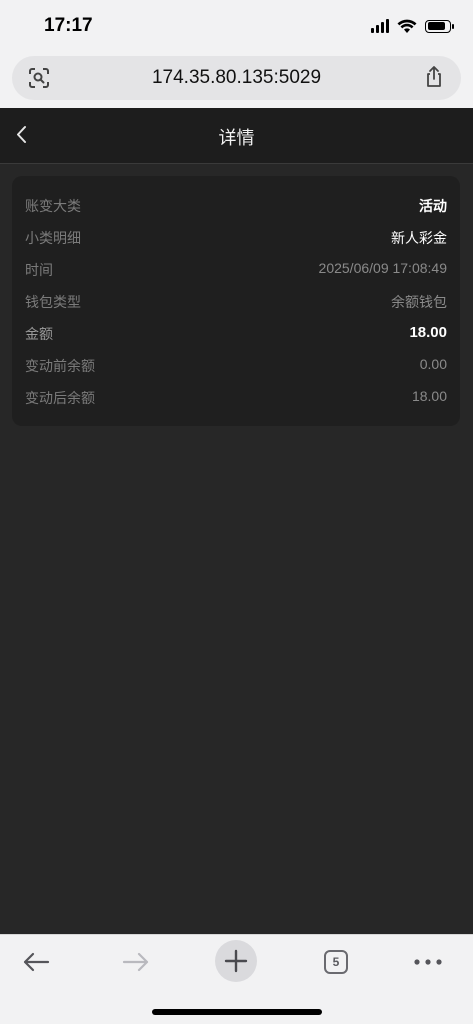 The width and height of the screenshot is (473, 1024). I want to click on home-indicator, so click(237, 1012).